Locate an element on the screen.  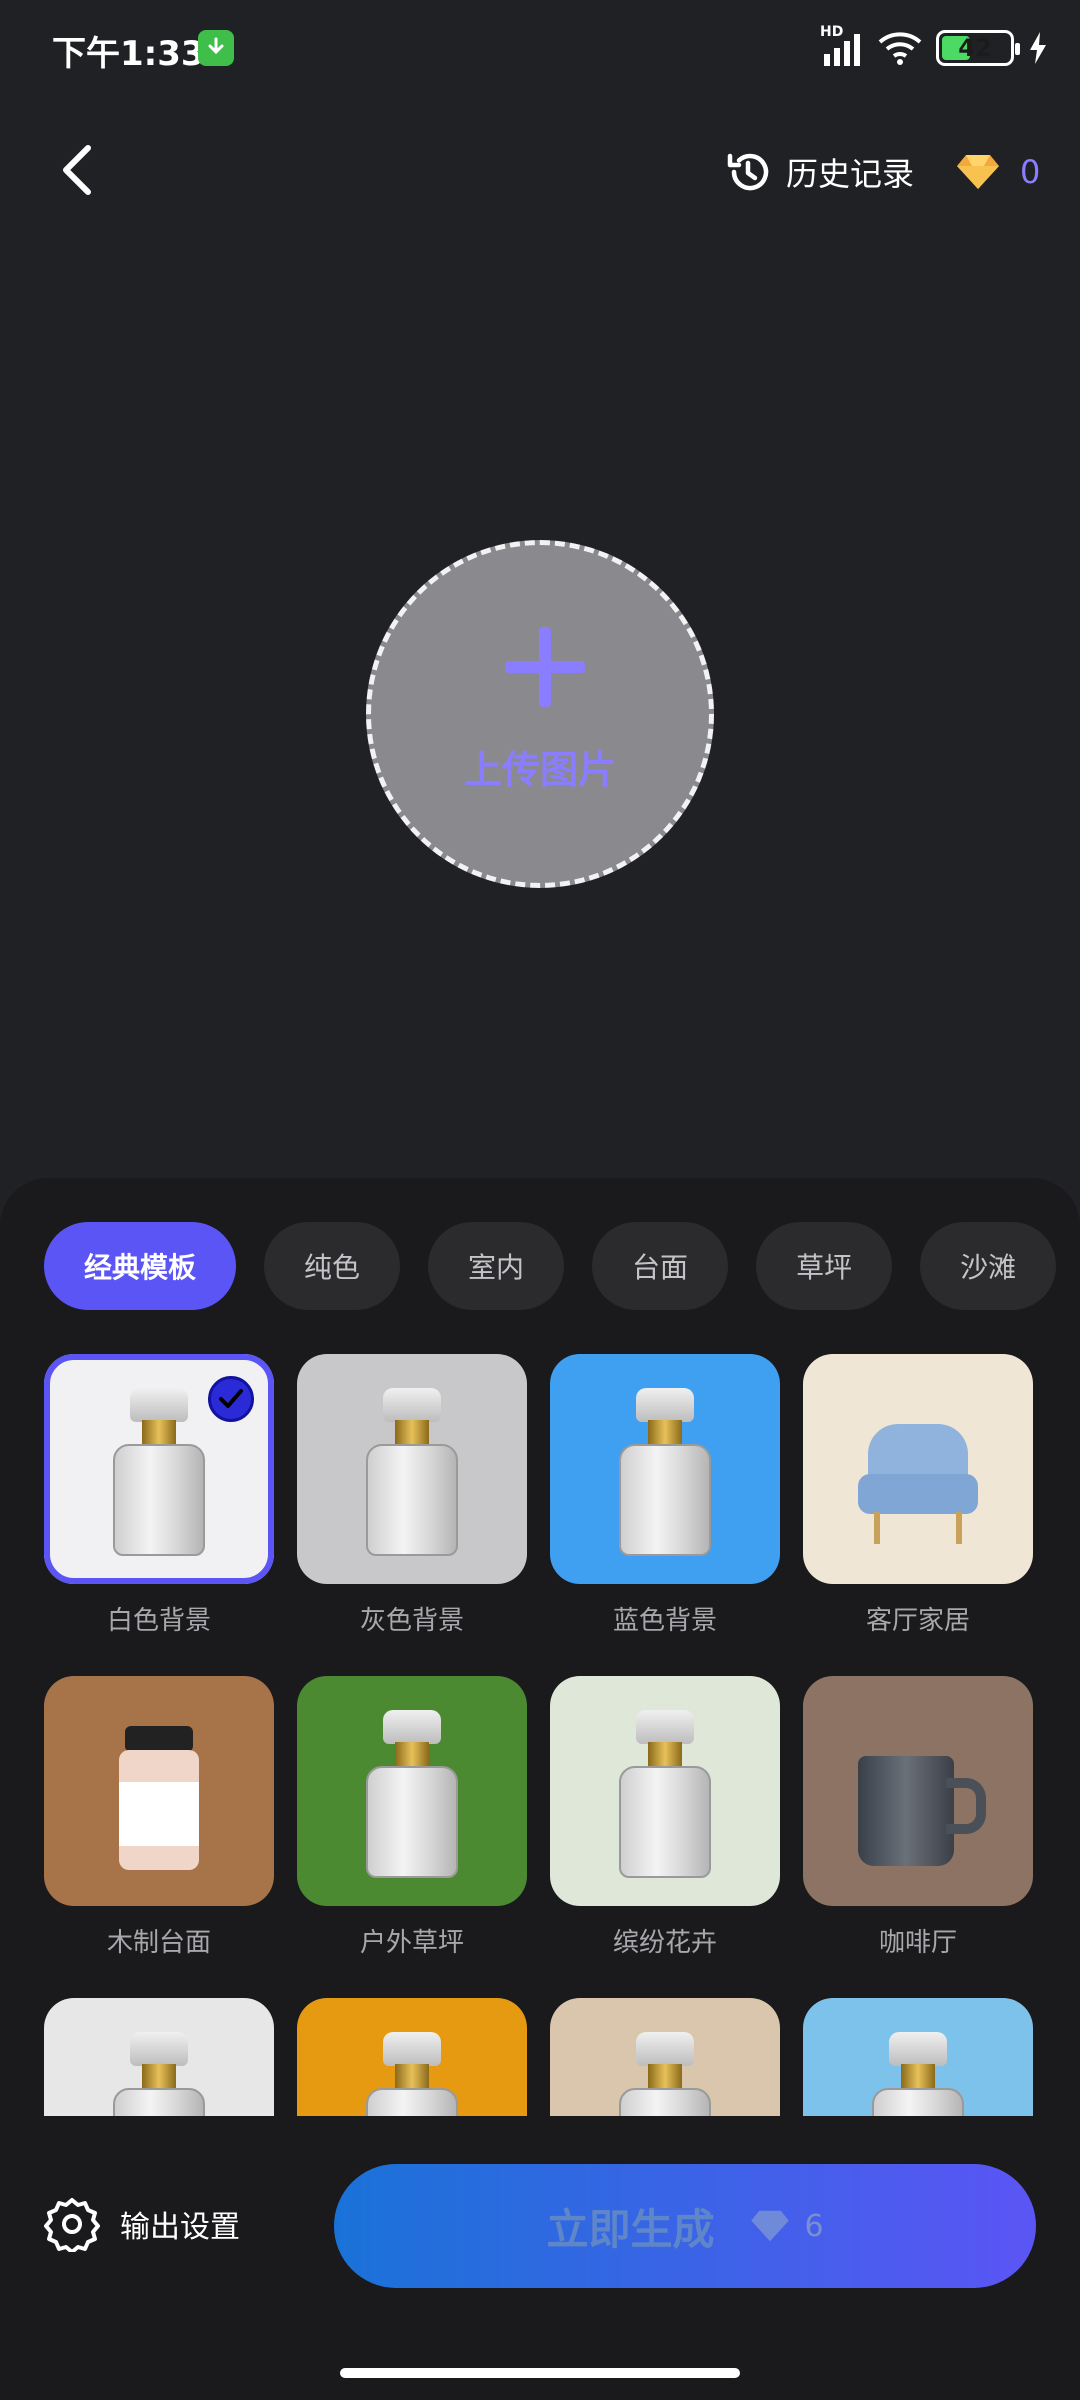
upload-image-button: 上传图片 is located at coordinates (540, 714).